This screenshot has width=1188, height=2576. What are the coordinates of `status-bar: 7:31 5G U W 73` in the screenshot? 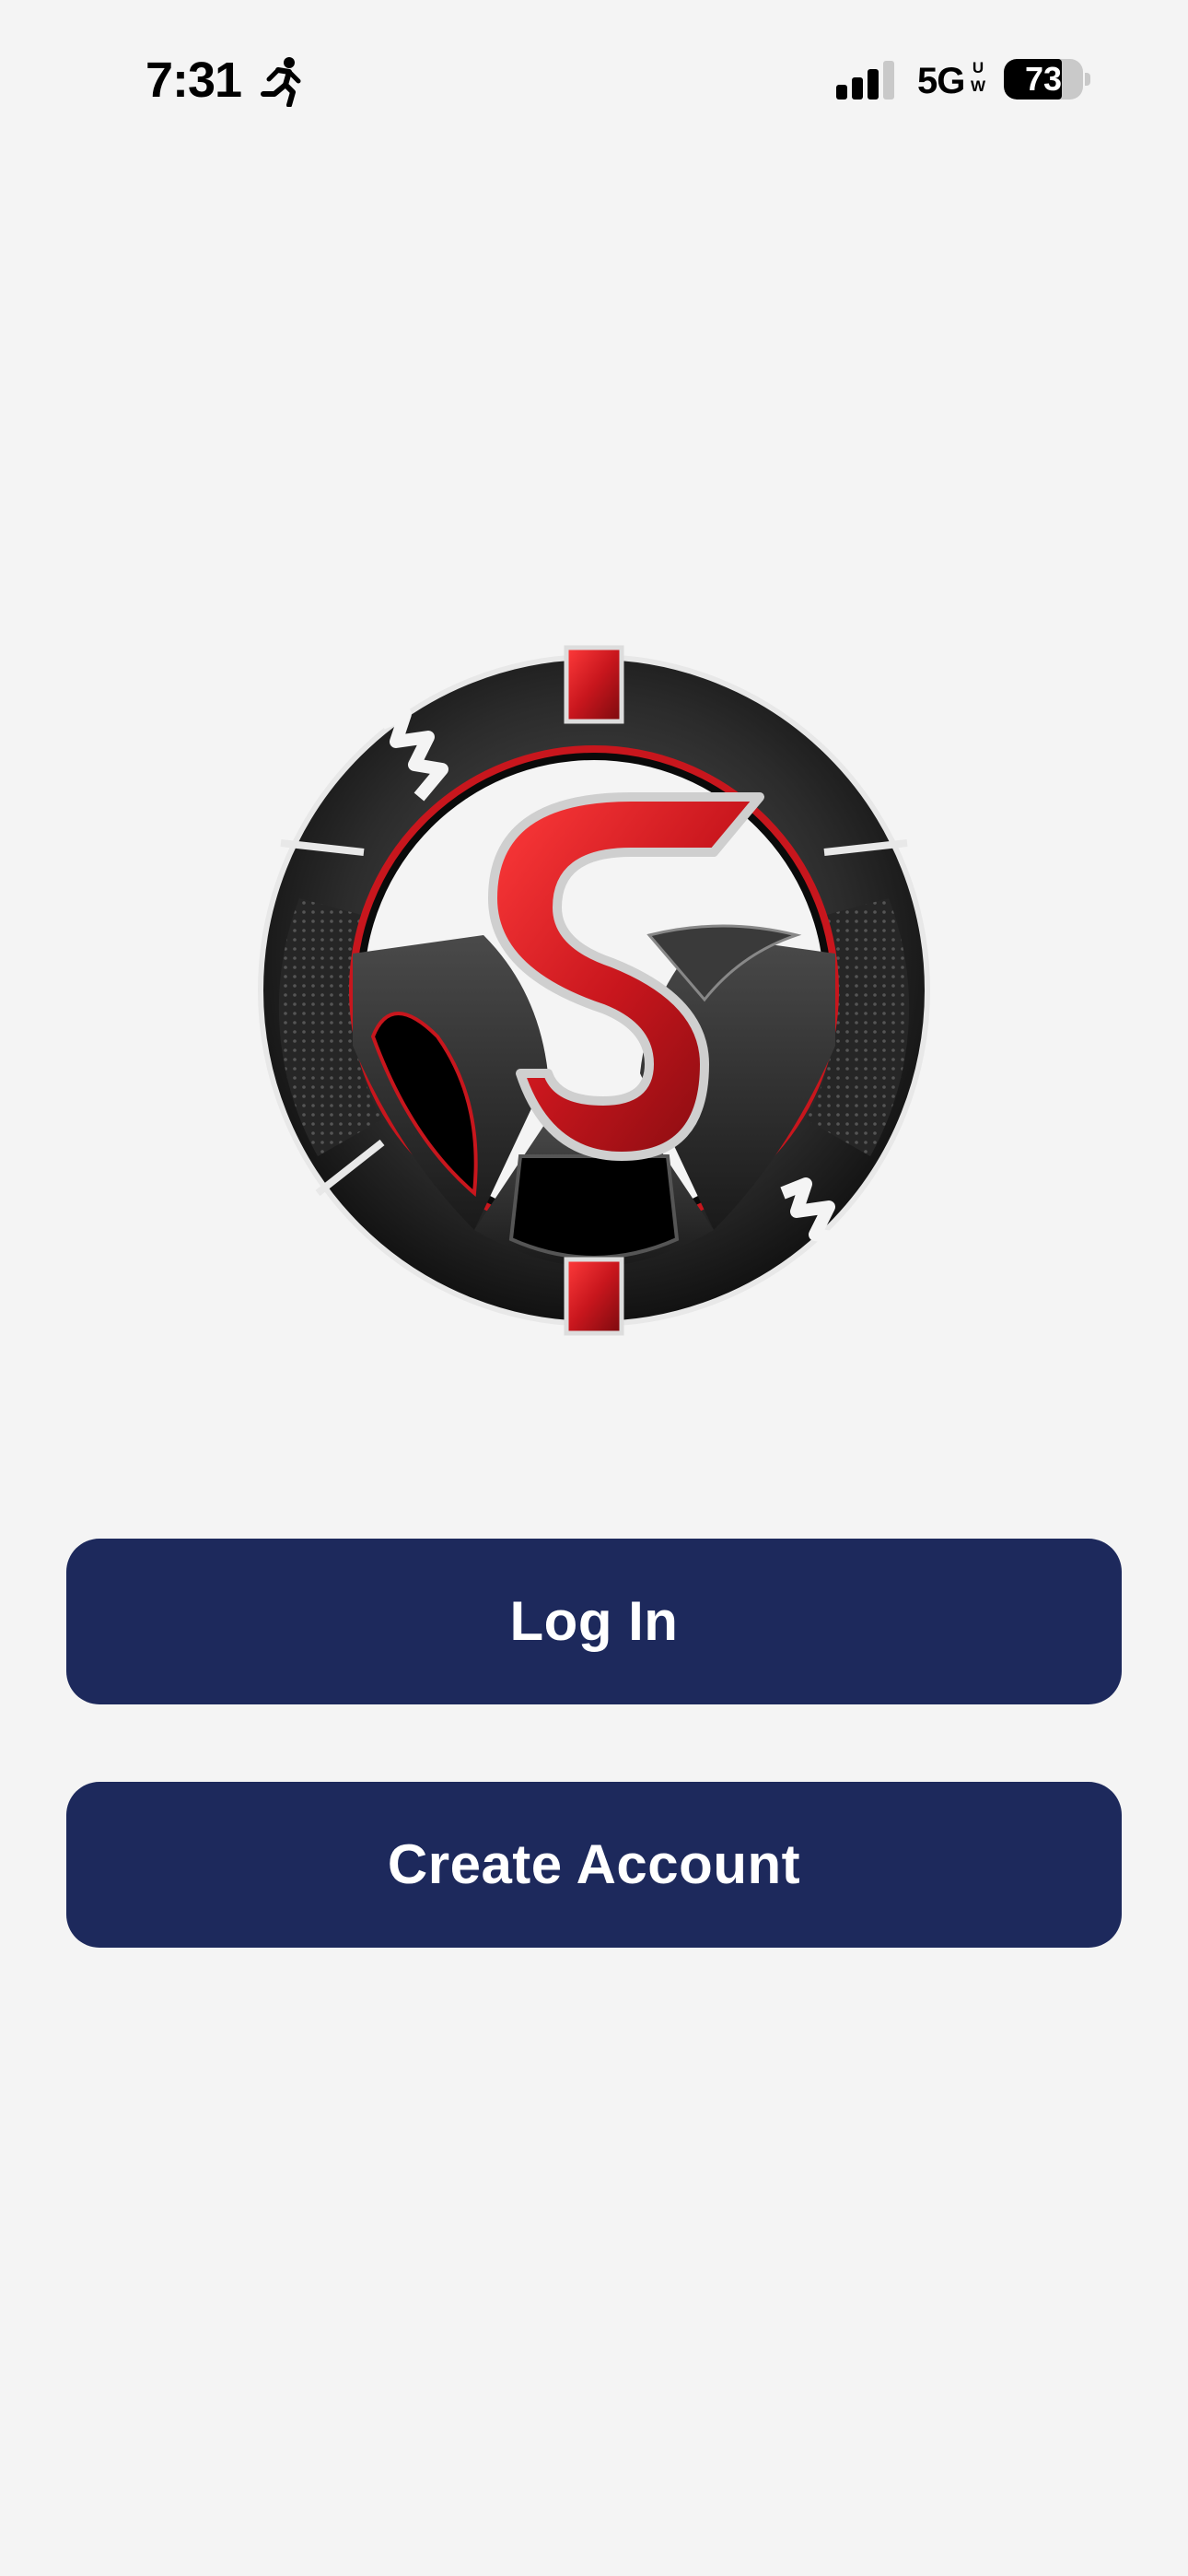 It's located at (594, 78).